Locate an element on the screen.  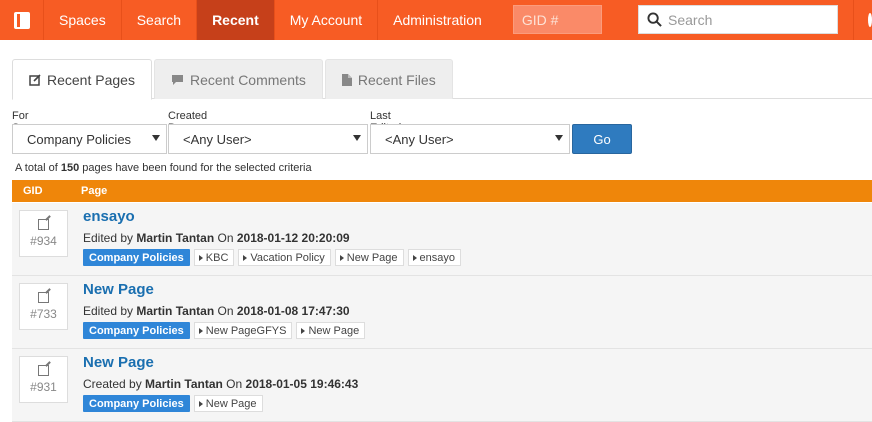
nav-recent: Recent is located at coordinates (236, 20).